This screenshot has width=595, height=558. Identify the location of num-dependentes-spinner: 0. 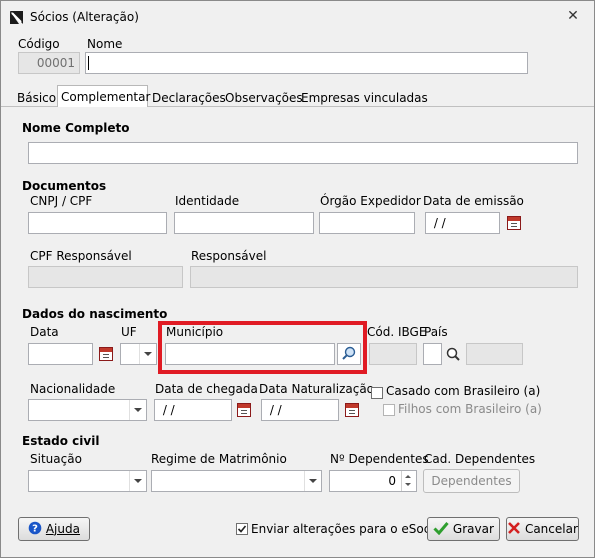
(373, 481).